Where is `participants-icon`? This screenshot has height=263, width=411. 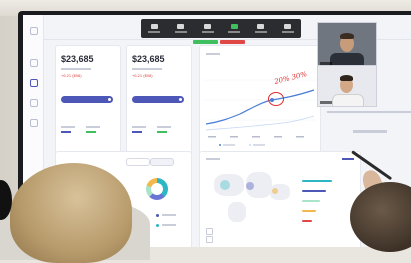 participants-icon is located at coordinates (261, 26).